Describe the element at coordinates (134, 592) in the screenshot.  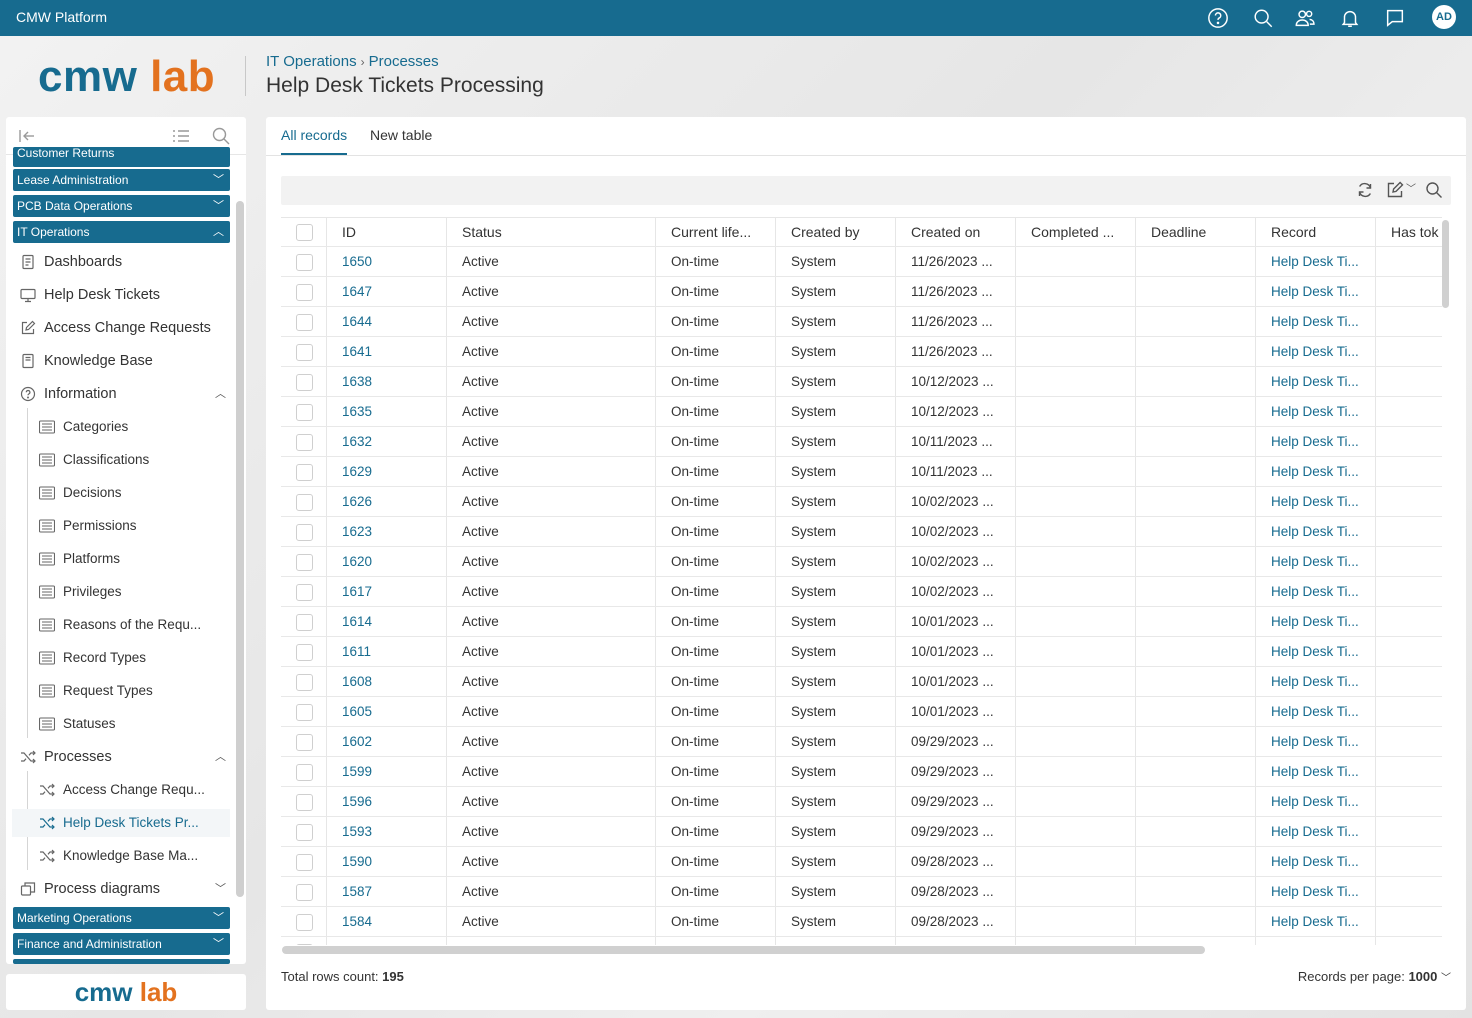
I see `sidebar-subitem-privileges: Privileges` at that location.